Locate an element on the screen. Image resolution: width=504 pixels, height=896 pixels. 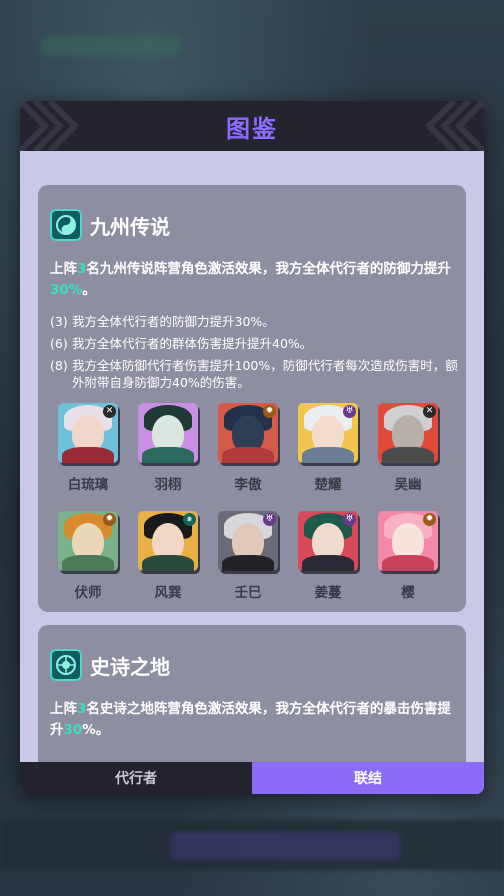
hero-card: ๑ 风巽 is located at coordinates (168, 556).